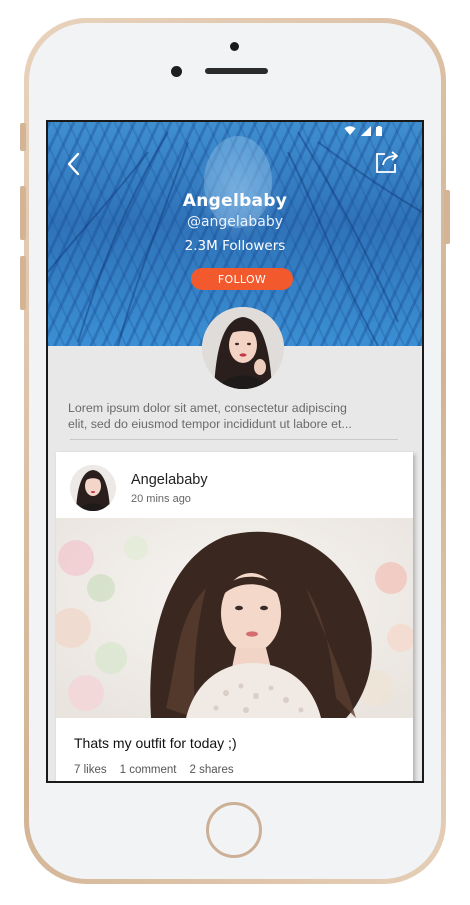 This screenshot has height=905, width=470. What do you see at coordinates (236, 71) in the screenshot?
I see `earpiece-speaker` at bounding box center [236, 71].